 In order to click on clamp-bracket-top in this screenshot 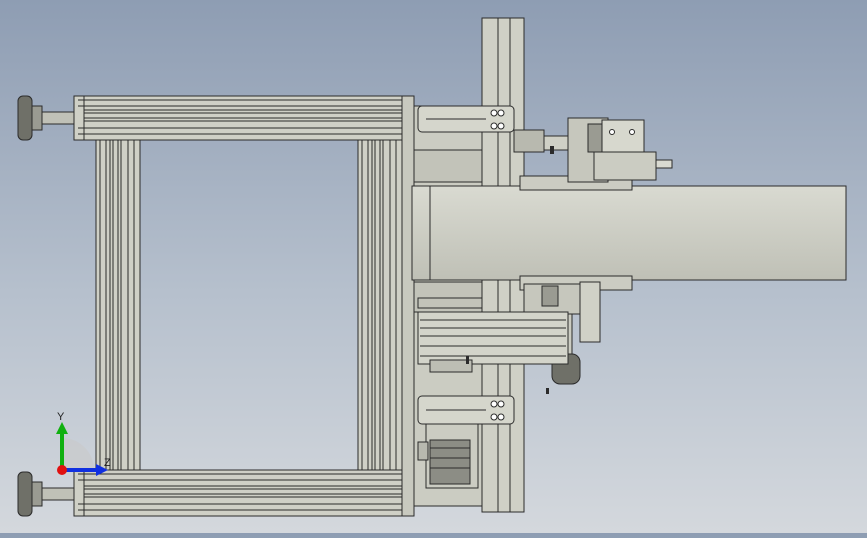, I will do `click(466, 119)`.